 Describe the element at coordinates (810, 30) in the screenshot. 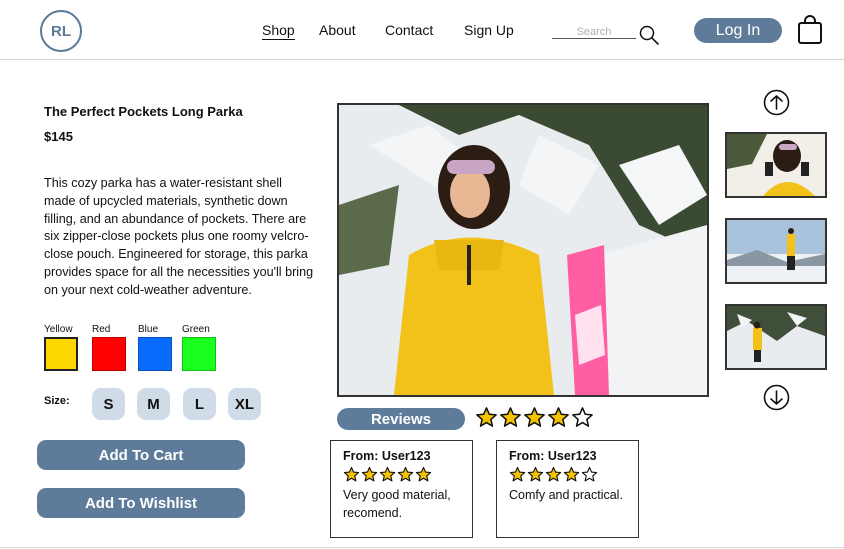

I see `shopping-bag-icon` at that location.